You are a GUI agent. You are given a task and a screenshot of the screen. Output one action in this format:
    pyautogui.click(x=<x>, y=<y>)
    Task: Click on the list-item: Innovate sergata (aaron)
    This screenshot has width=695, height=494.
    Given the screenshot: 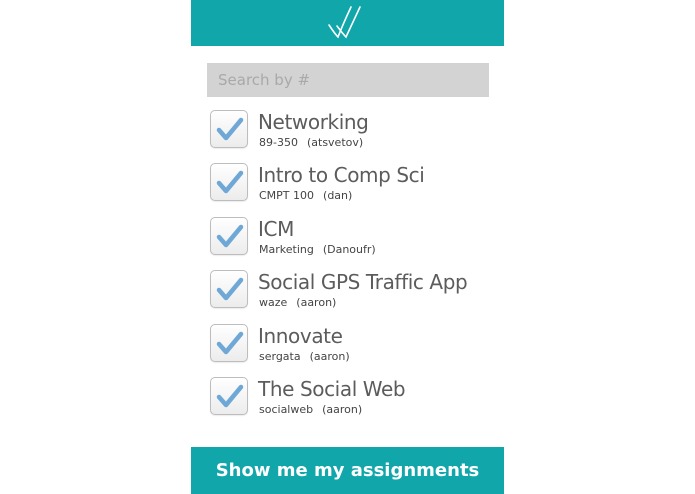 What is the action you would take?
    pyautogui.click(x=357, y=350)
    